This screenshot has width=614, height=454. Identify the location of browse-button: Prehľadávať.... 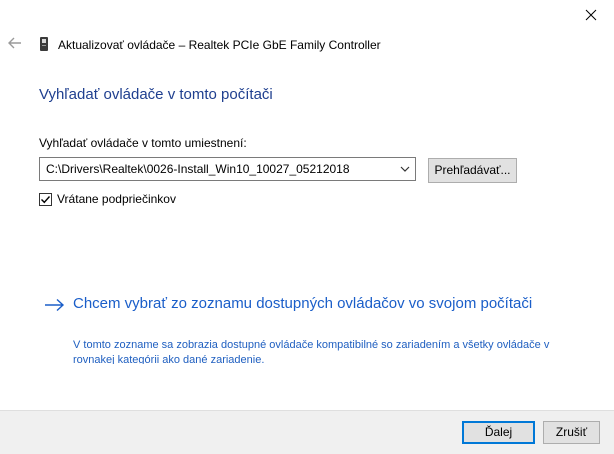
(472, 170).